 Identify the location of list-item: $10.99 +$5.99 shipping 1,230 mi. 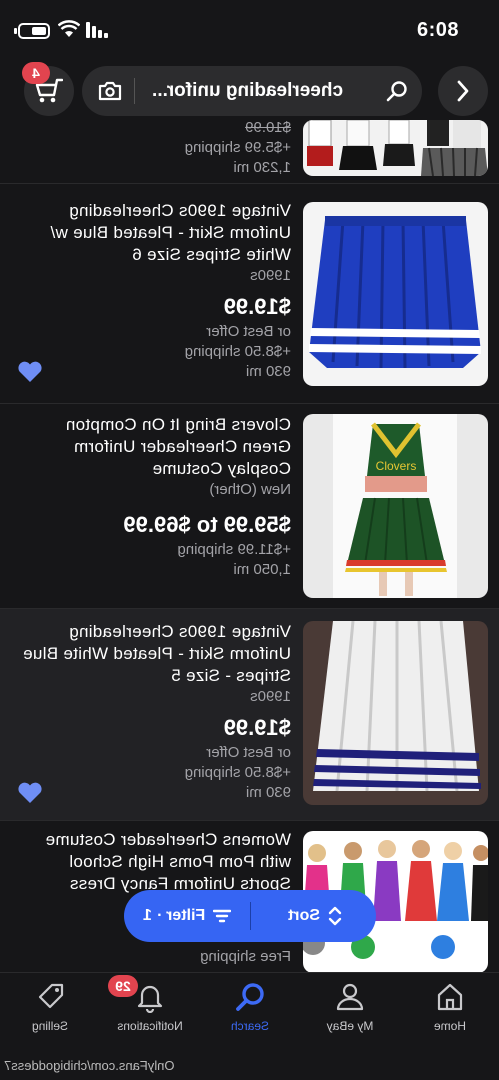
(249, 152).